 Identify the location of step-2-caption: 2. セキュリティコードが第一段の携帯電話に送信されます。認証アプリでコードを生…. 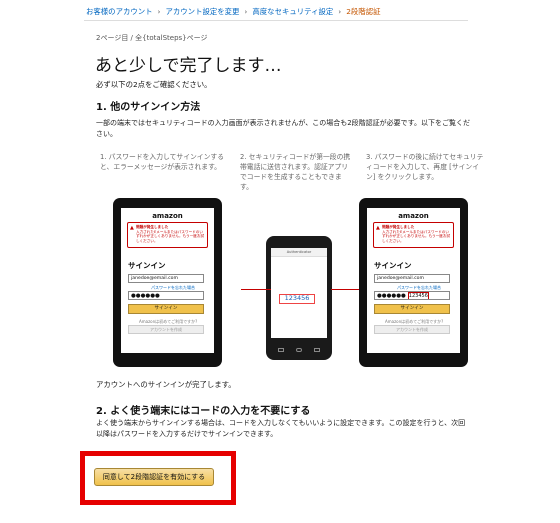
(295, 172).